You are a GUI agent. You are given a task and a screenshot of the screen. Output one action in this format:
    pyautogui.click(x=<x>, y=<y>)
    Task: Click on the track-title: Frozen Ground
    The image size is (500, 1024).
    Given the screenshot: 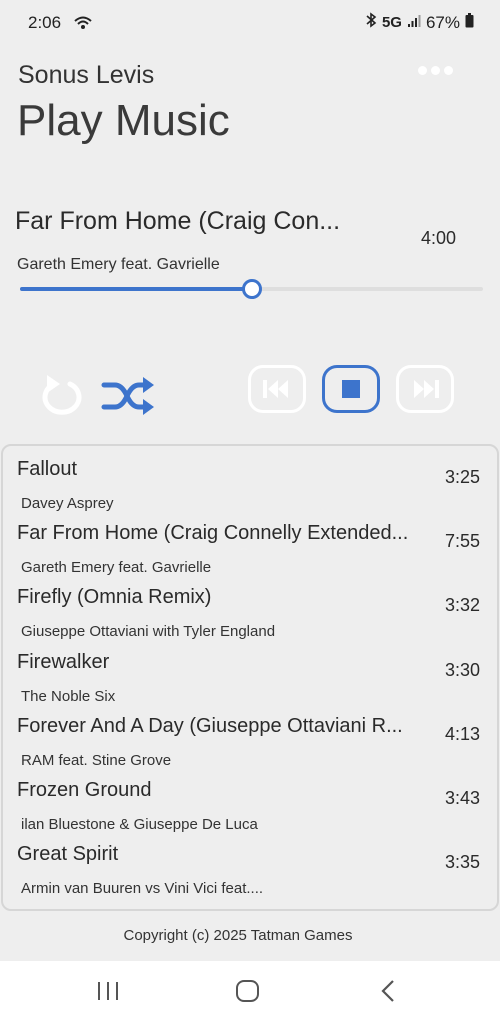 What is the action you would take?
    pyautogui.click(x=84, y=790)
    